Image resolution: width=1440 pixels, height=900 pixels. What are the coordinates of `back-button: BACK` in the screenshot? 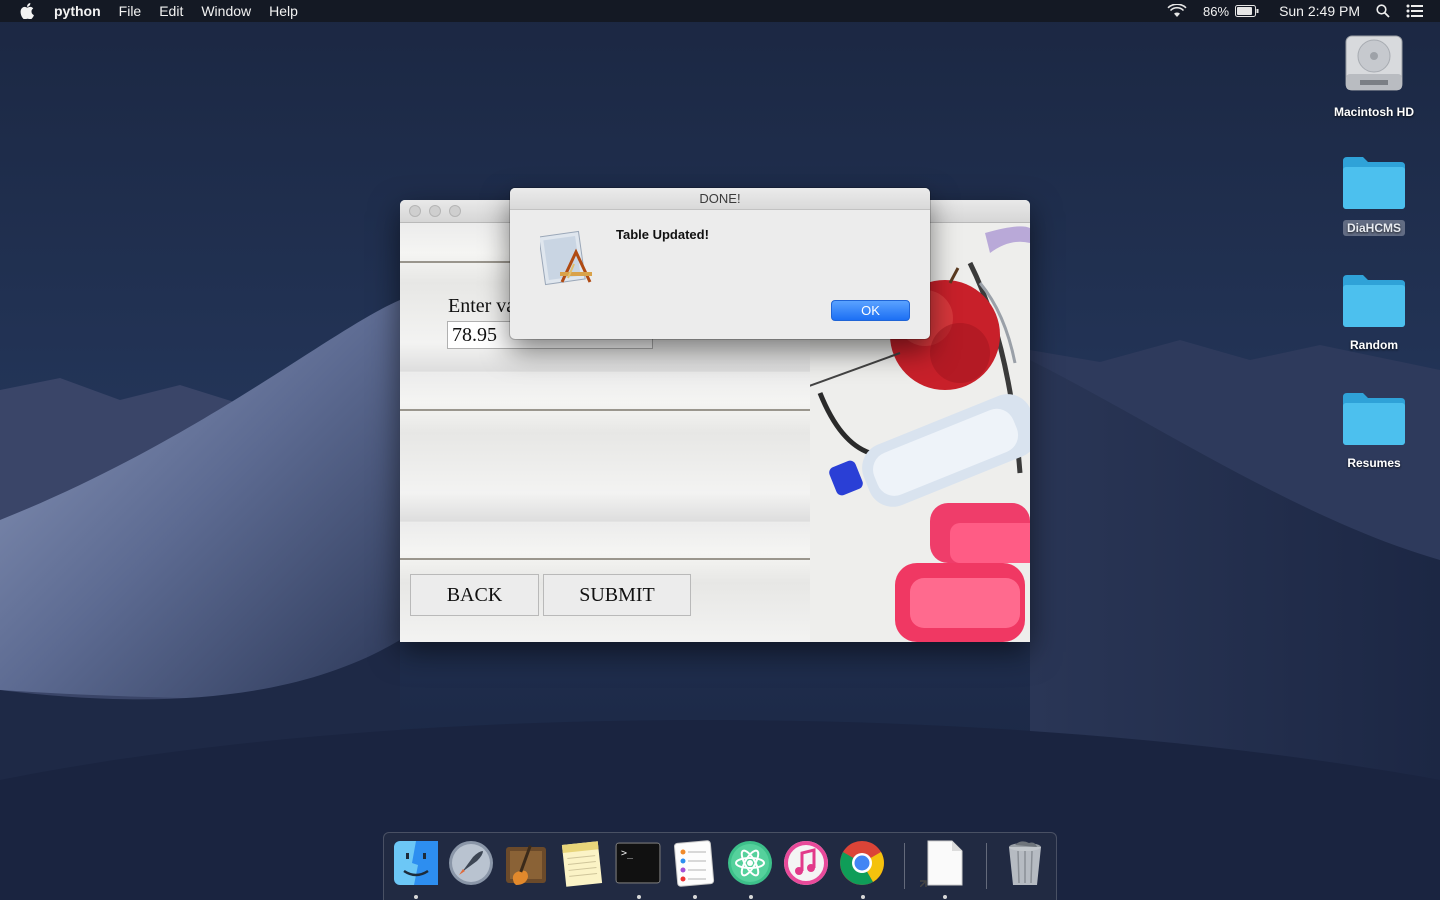 It's located at (474, 595).